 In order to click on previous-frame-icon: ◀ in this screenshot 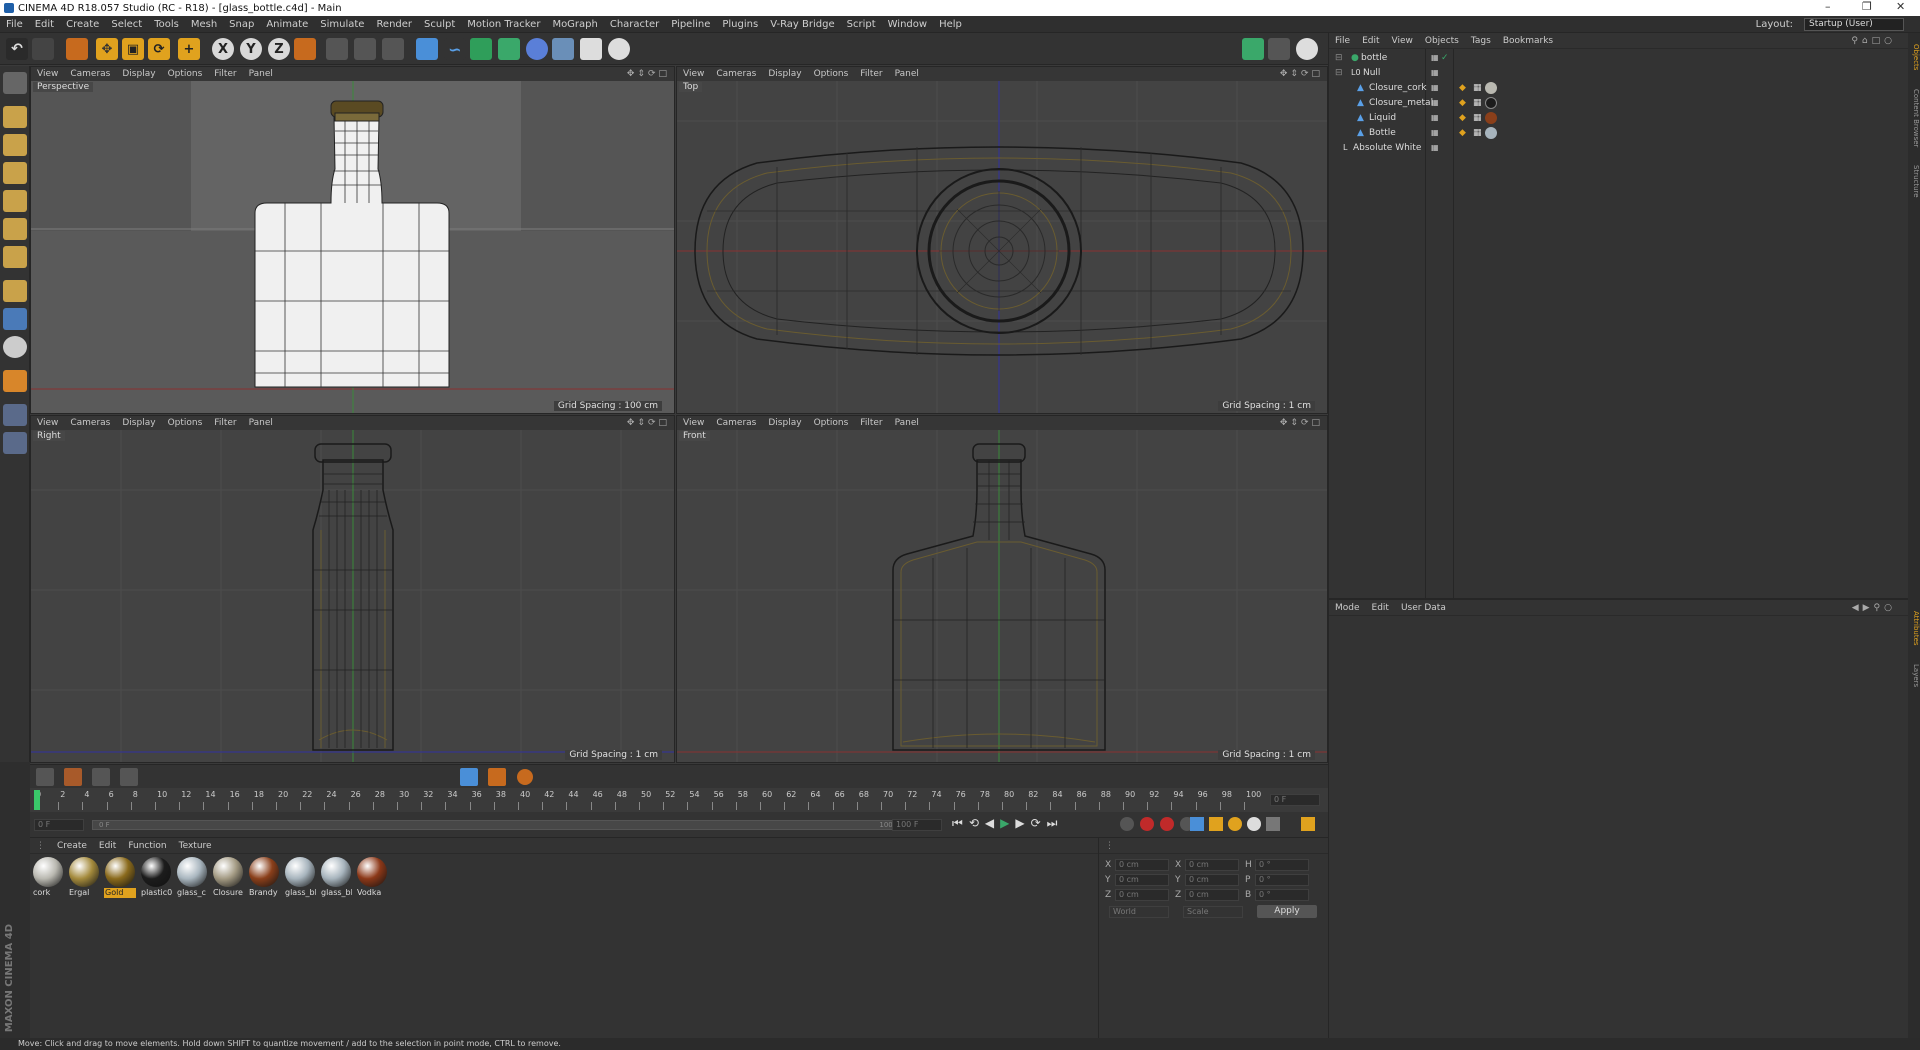, I will do `click(989, 823)`.